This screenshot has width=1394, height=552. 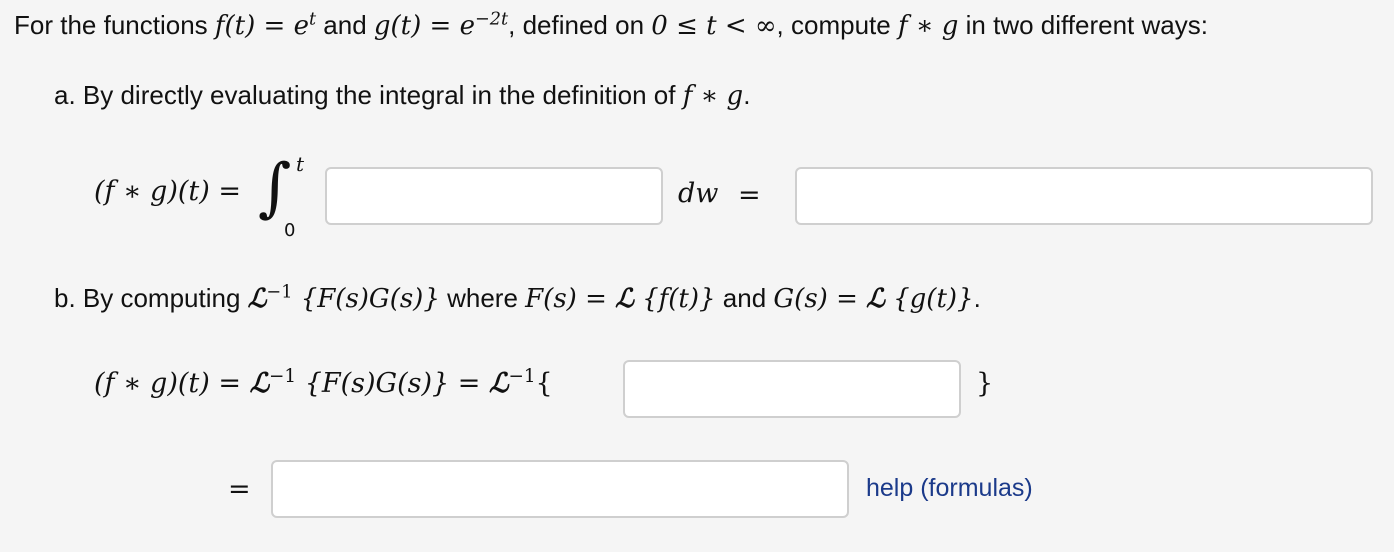 What do you see at coordinates (580, 25) in the screenshot?
I see `prompt-defined: , defined on` at bounding box center [580, 25].